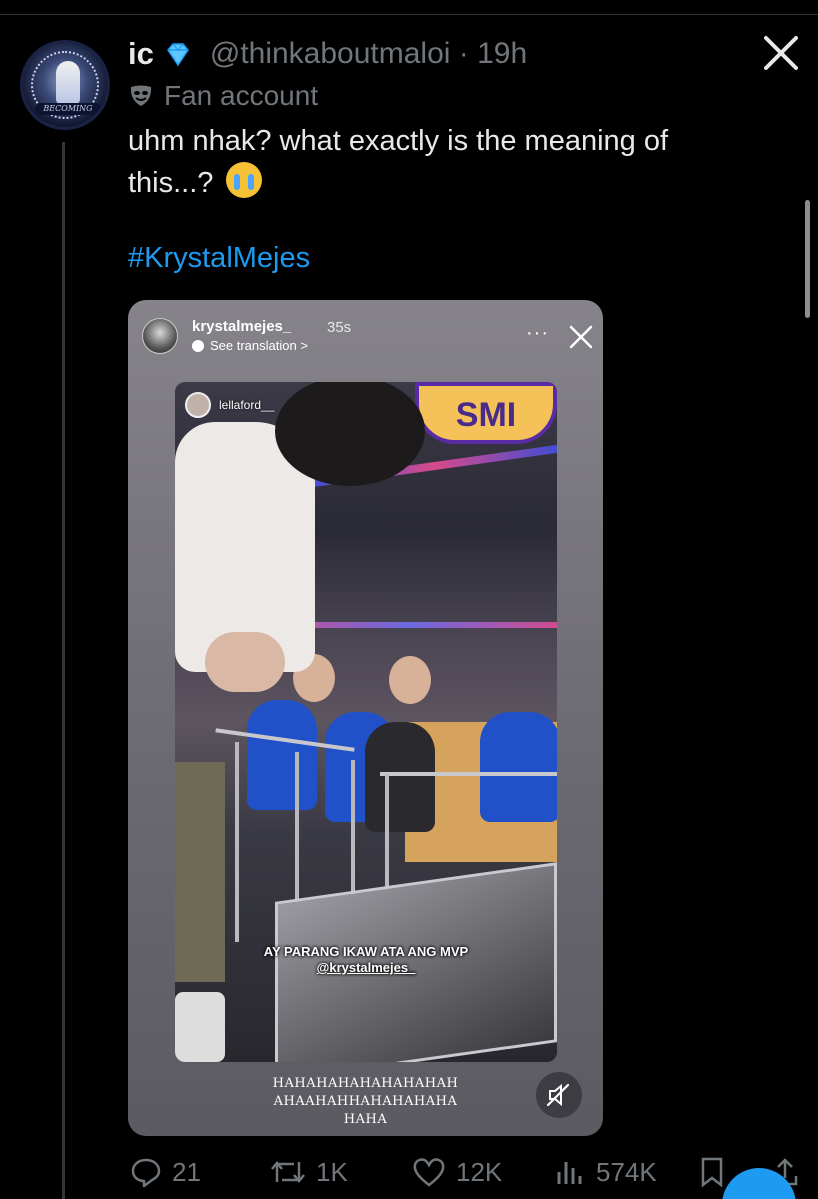  Describe the element at coordinates (200, 1027) in the screenshot. I see `phone-image` at that location.